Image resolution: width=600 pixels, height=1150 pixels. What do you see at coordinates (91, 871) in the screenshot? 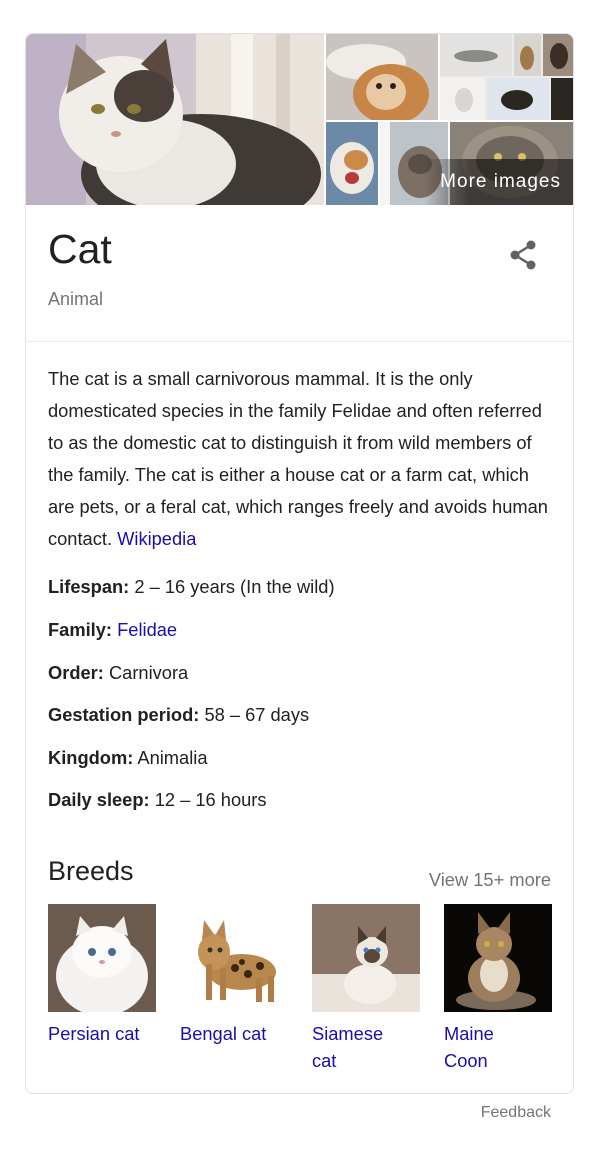
I see `breeds-heading: Breeds` at bounding box center [91, 871].